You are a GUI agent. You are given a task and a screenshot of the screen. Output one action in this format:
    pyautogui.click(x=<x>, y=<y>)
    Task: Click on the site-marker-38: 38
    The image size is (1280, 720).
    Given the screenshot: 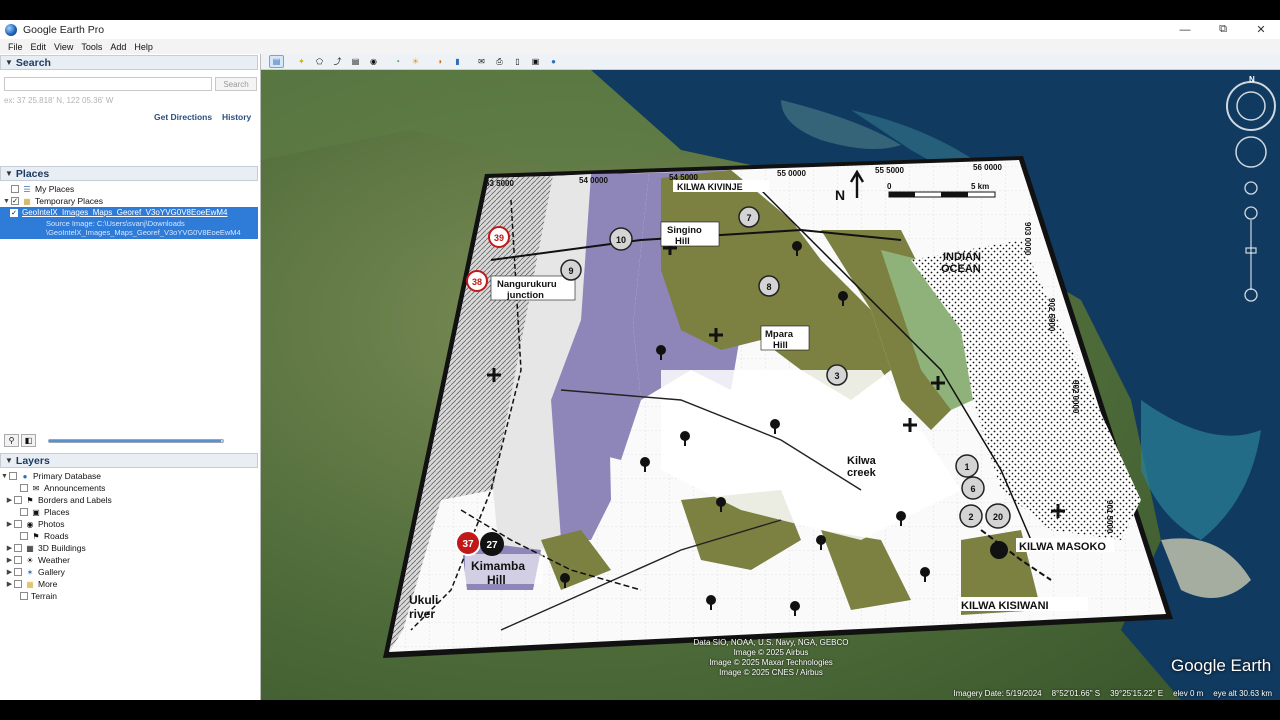 What is the action you would take?
    pyautogui.click(x=477, y=282)
    